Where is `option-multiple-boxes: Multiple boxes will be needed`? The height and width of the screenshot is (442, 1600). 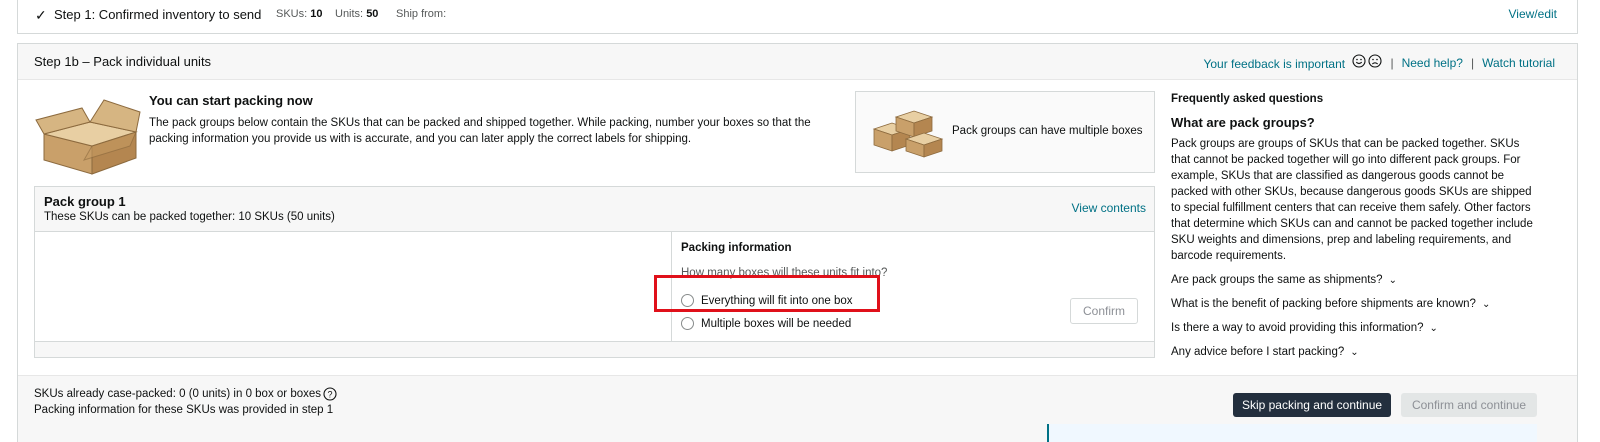 option-multiple-boxes: Multiple boxes will be needed is located at coordinates (766, 323).